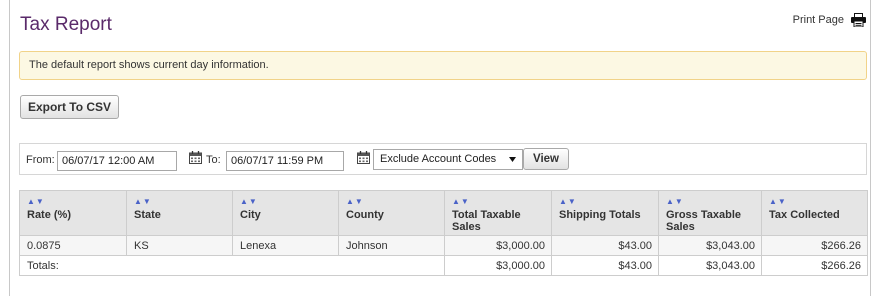  What do you see at coordinates (814, 245) in the screenshot?
I see `cell-tax-collected: $266.26` at bounding box center [814, 245].